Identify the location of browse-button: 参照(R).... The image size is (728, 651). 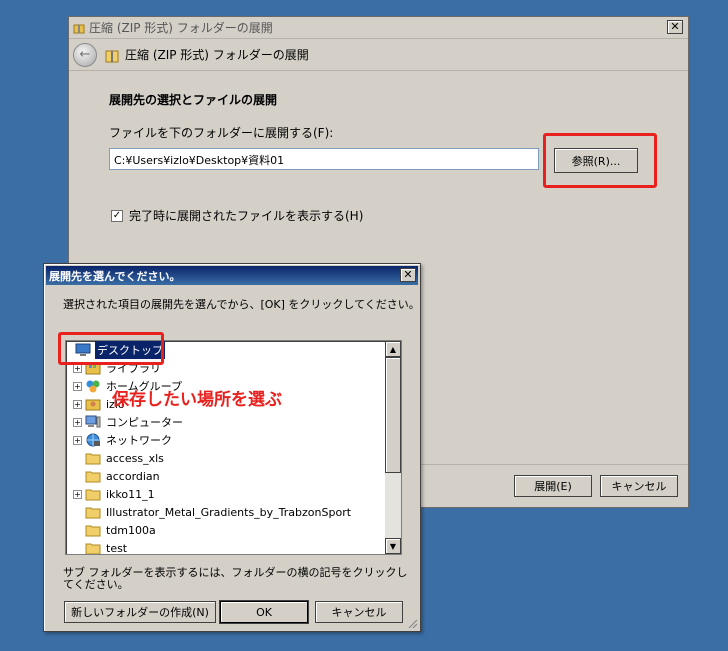
(596, 160).